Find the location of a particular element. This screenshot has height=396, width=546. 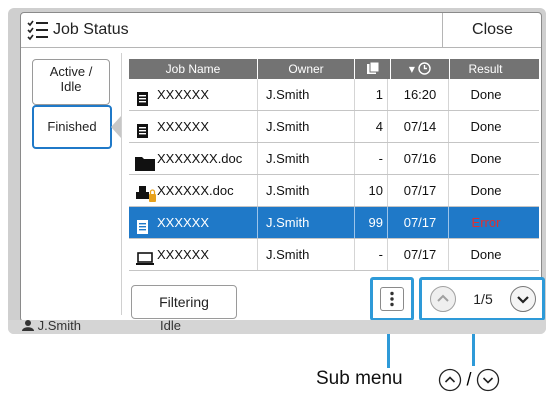

tab-finished: Finished is located at coordinates (72, 127).